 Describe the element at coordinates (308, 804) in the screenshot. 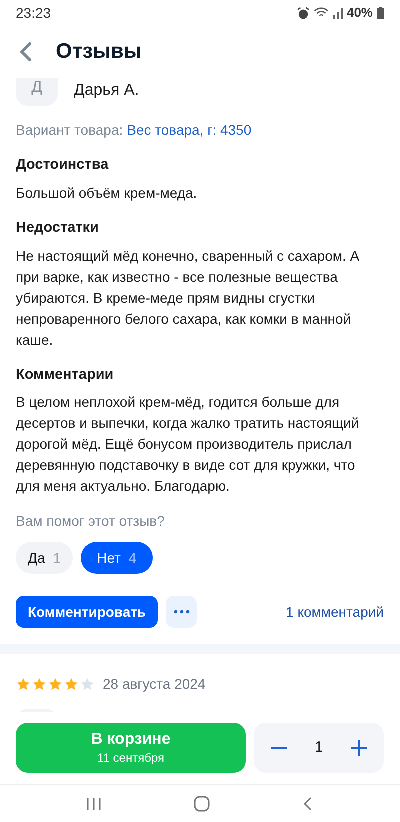

I see `back-nav-icon` at that location.